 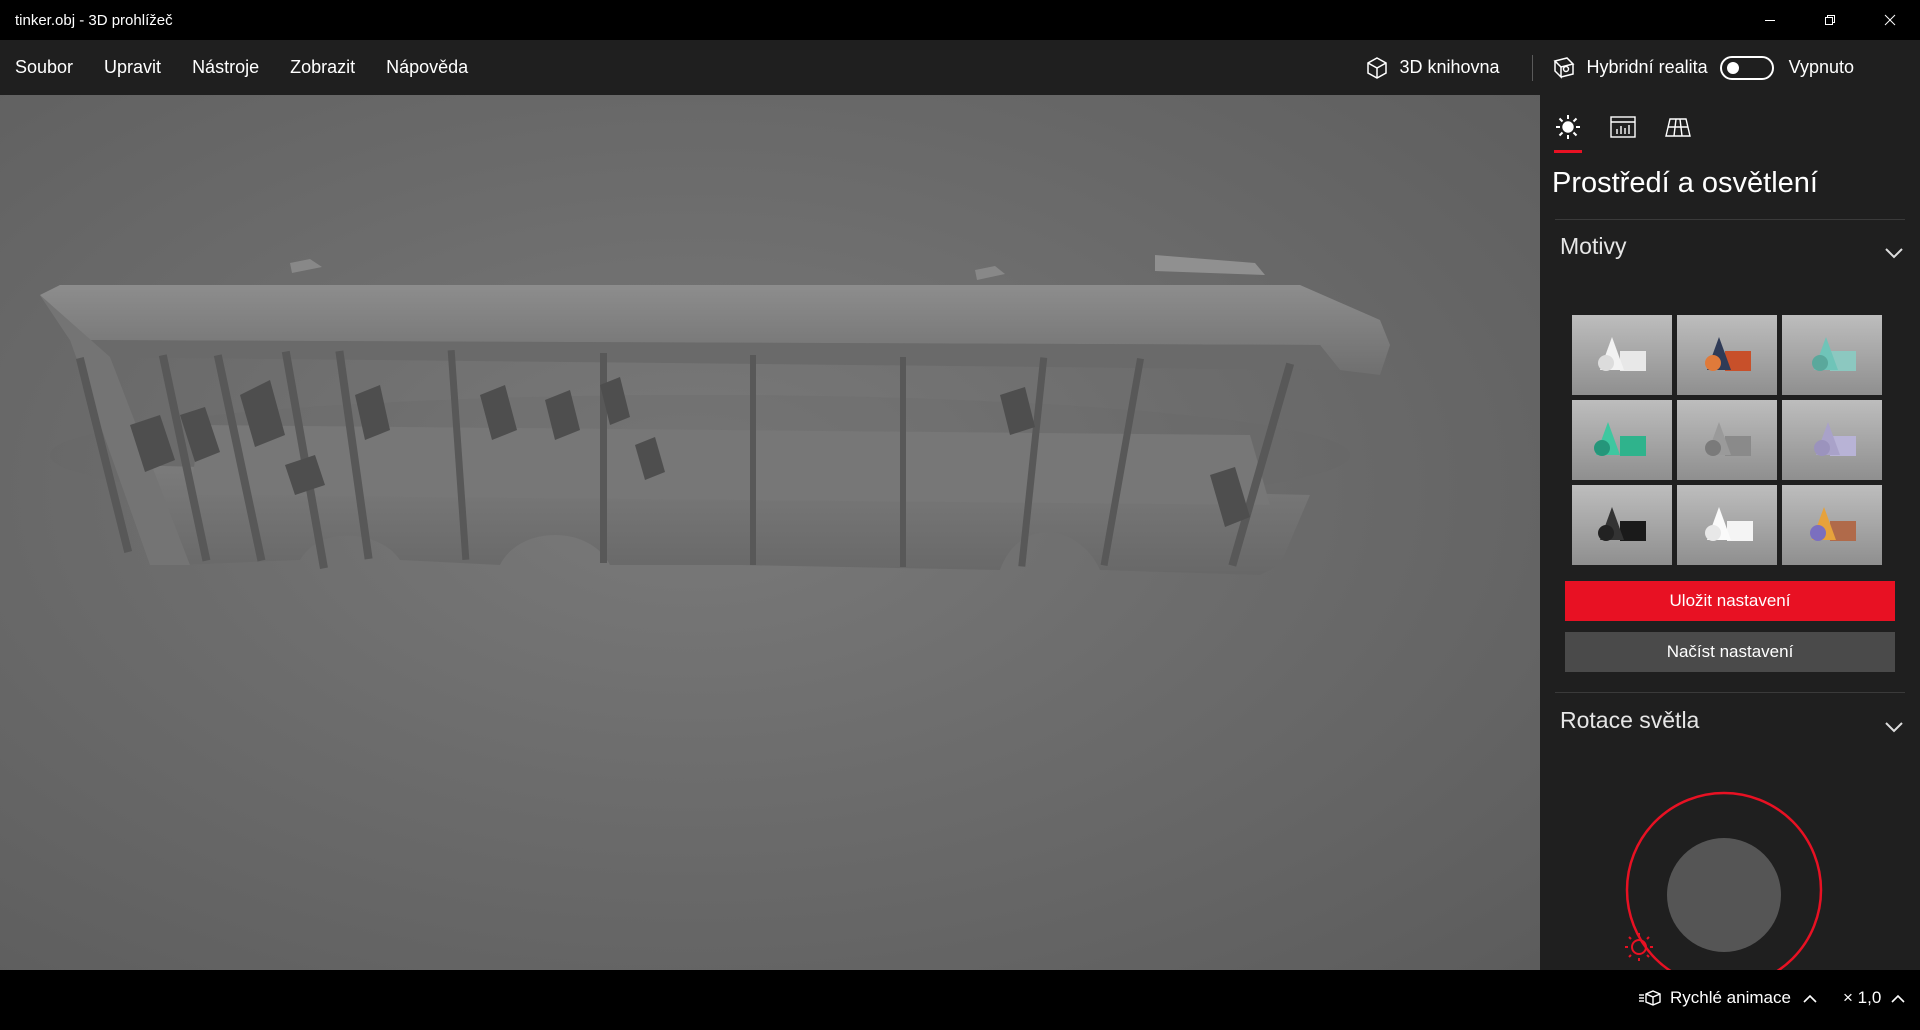 What do you see at coordinates (1732, 720) in the screenshot?
I see `light-rotation-section-header: Rotace světla` at bounding box center [1732, 720].